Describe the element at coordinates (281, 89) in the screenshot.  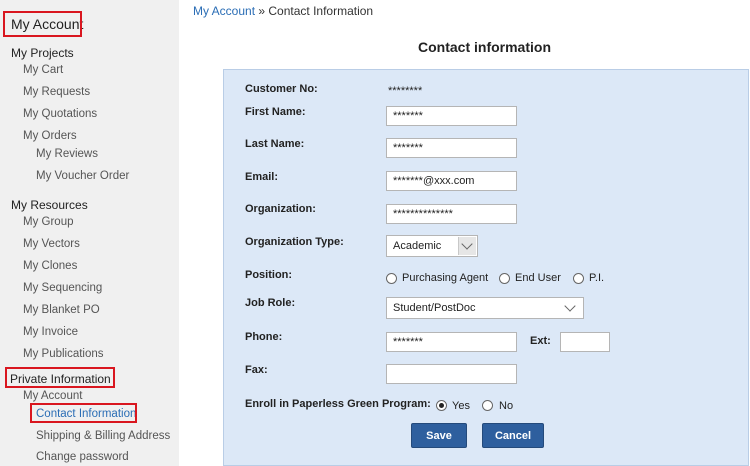
I see `customer-no-label: Customer No:` at that location.